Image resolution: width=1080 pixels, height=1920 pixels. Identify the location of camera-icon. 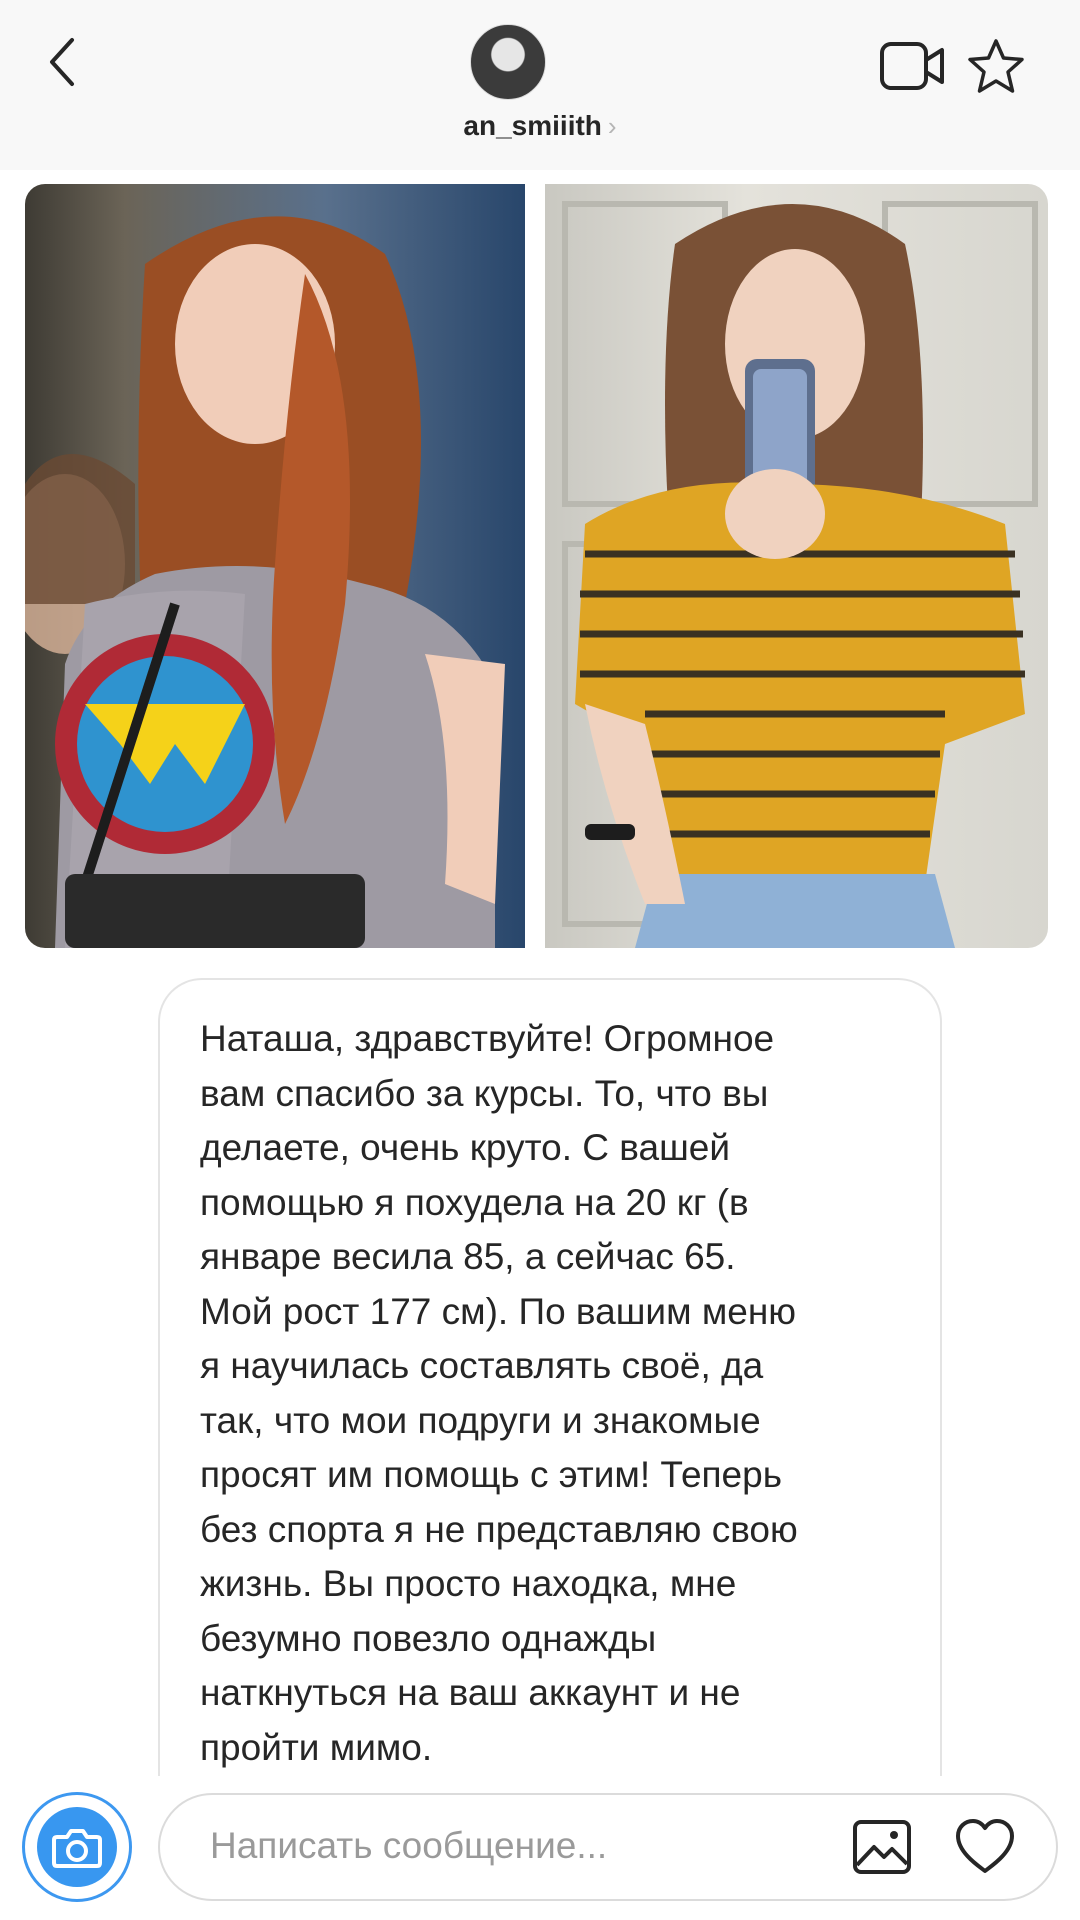
(77, 1848).